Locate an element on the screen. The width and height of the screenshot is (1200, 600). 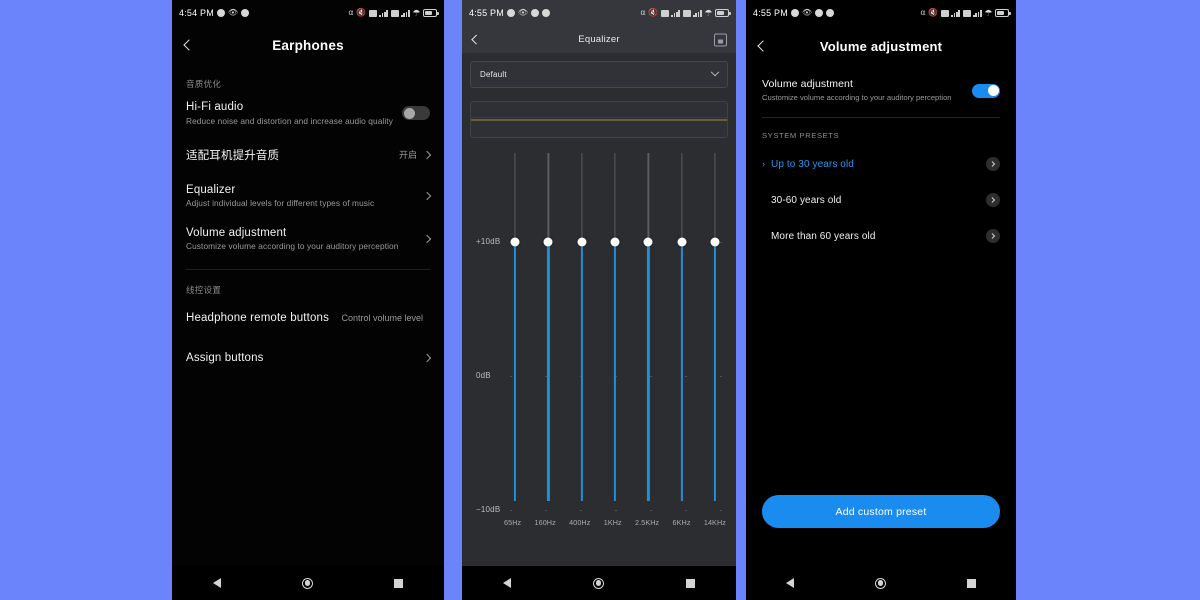
sim2-icon is located at coordinates (394, 13).